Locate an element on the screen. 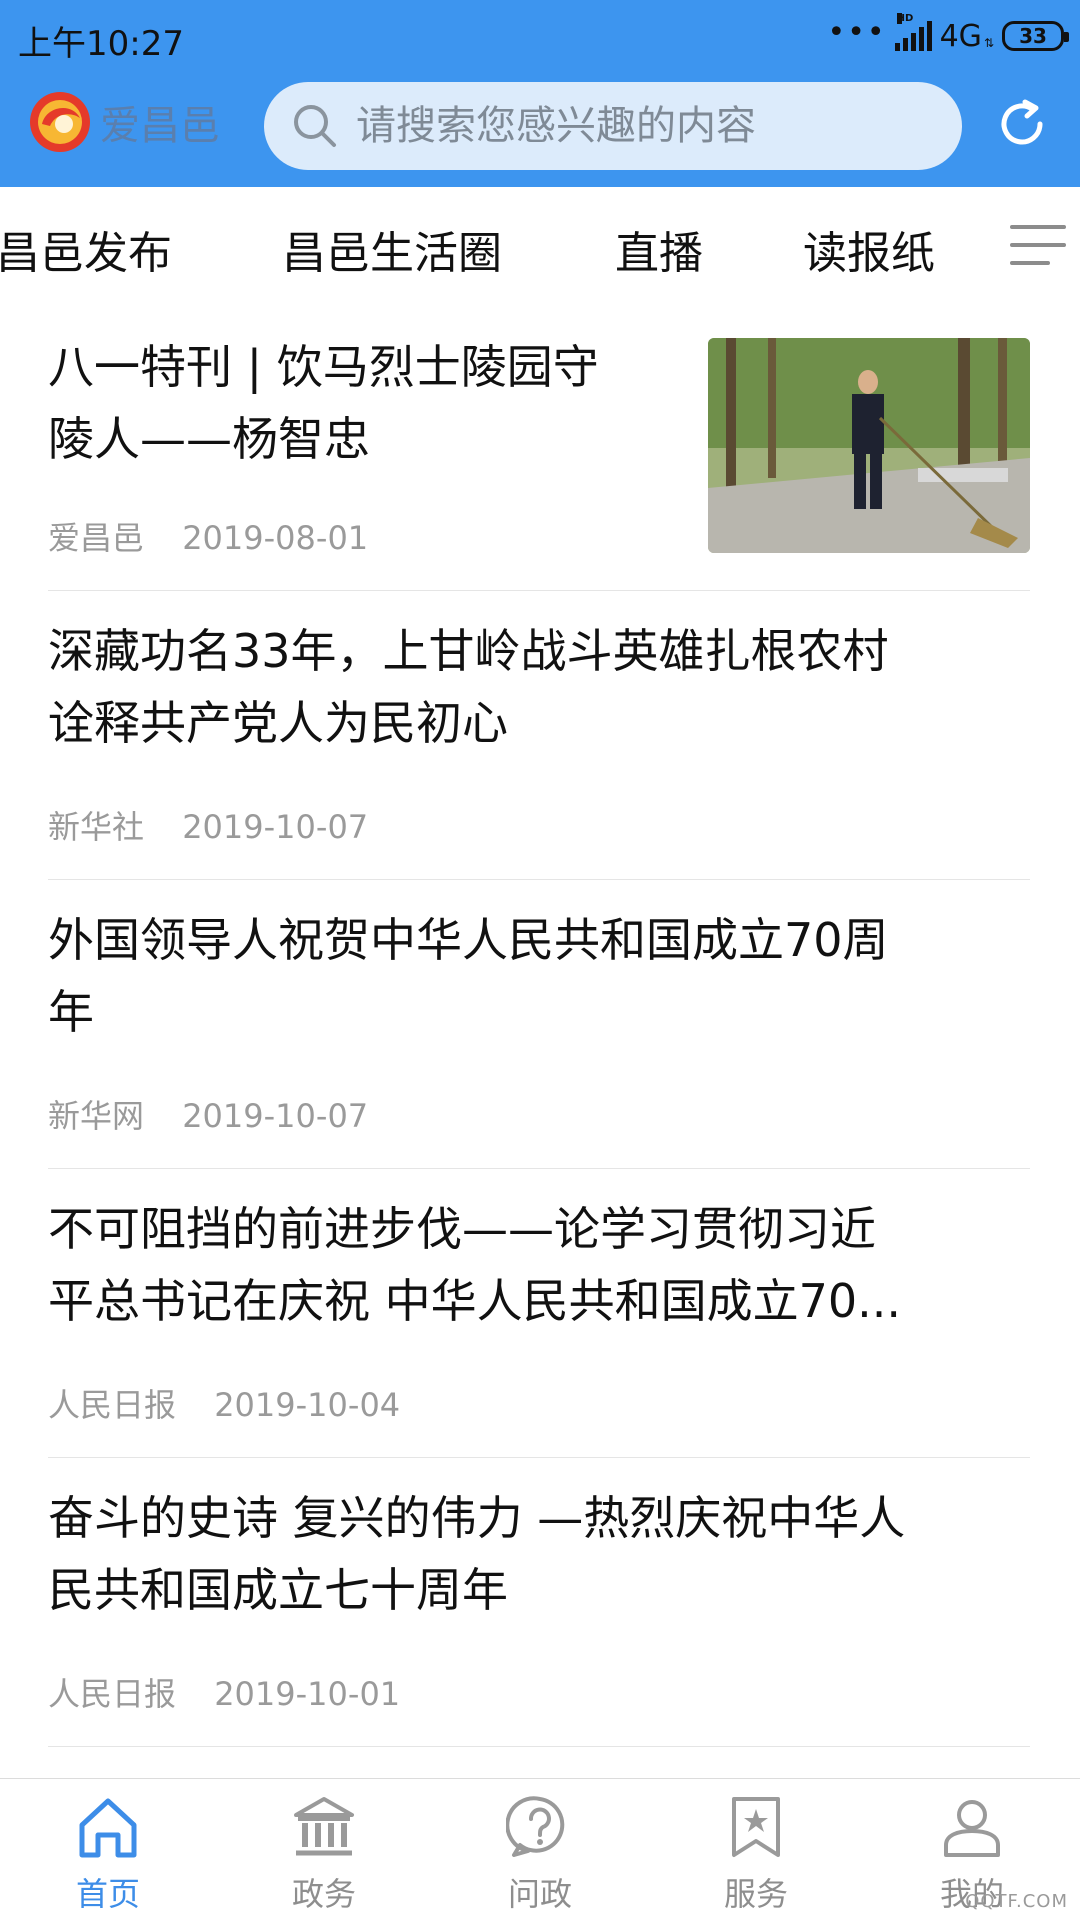 The height and width of the screenshot is (1920, 1080). refresh-icon is located at coordinates (1022, 124).